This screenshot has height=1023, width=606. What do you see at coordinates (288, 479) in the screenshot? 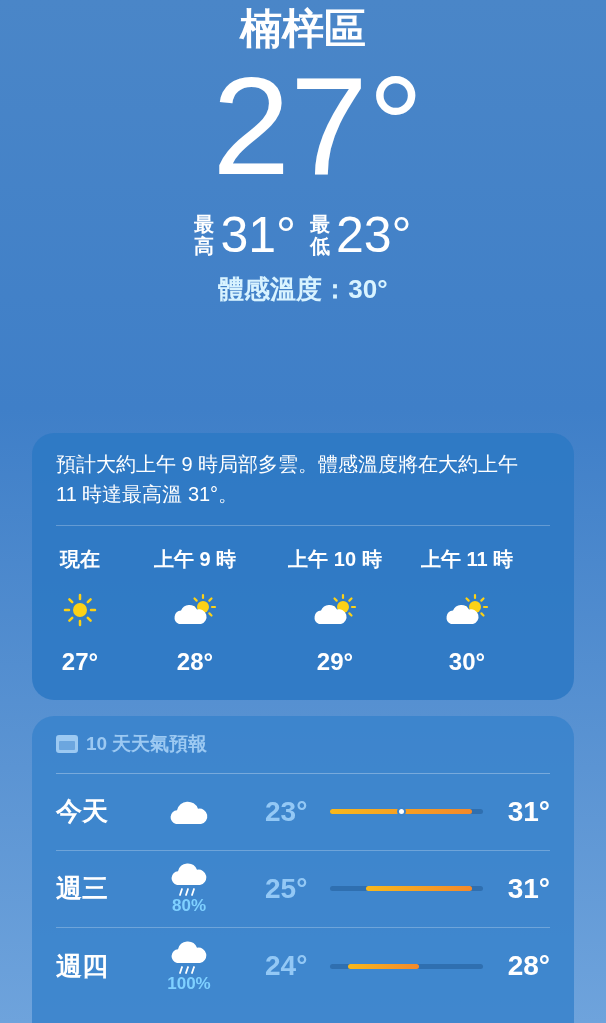
I see `forecast-summary: 預計大約上午 9 時局部多雲。體感溫度將在大約上午 11 時達最高溫 31°。` at bounding box center [288, 479].